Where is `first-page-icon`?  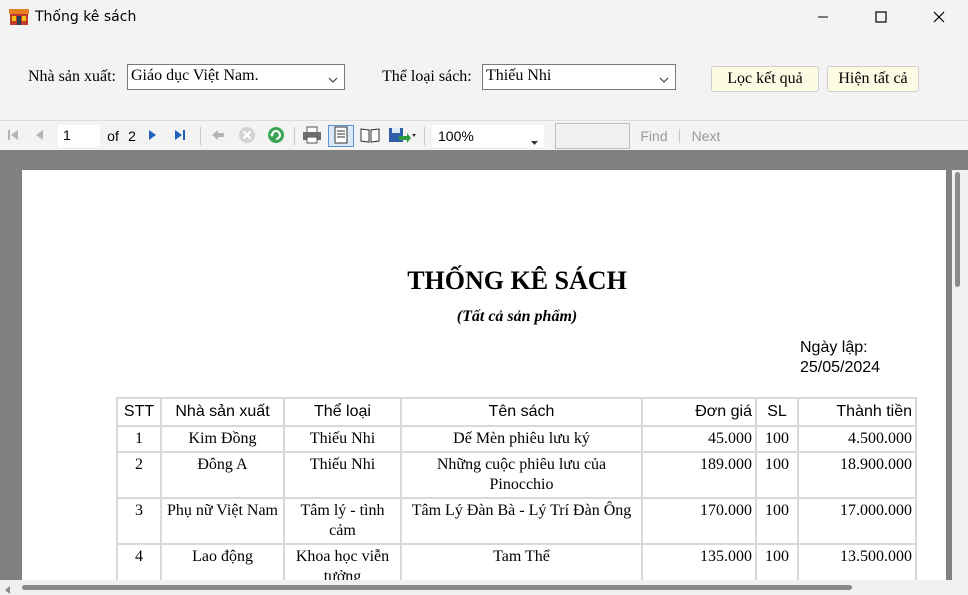 first-page-icon is located at coordinates (13, 136).